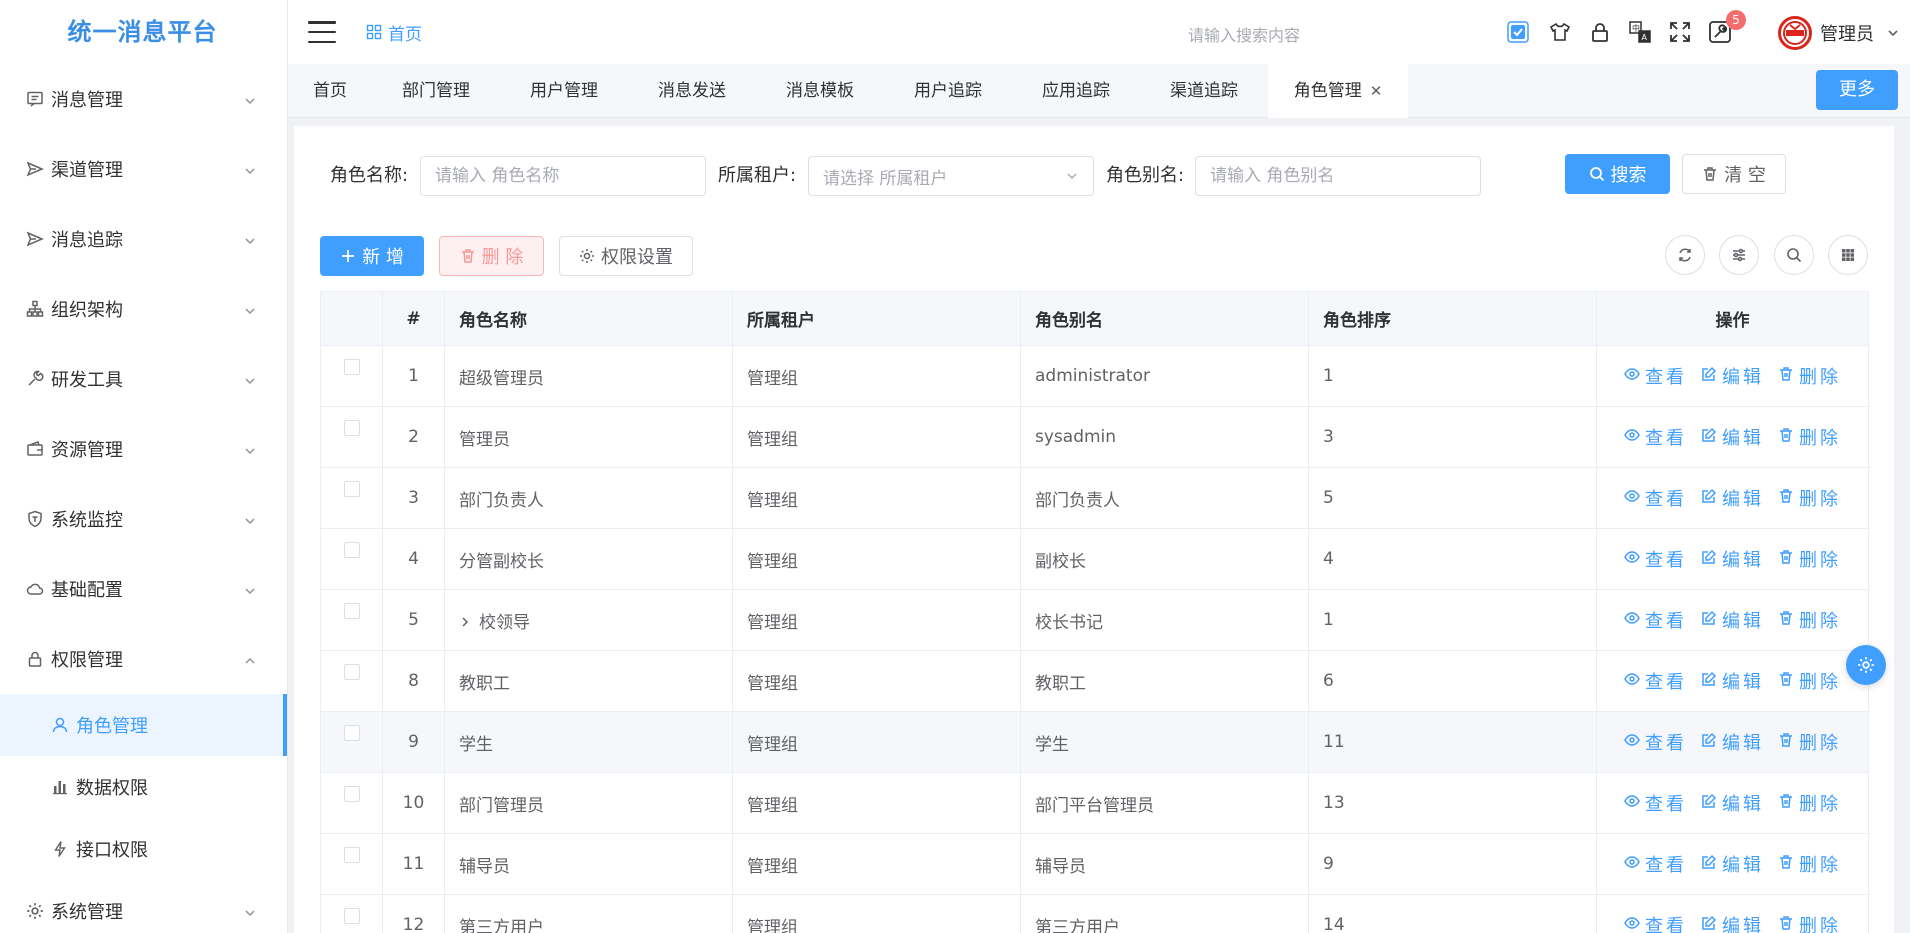 This screenshot has height=933, width=1910. Describe the element at coordinates (1094, 437) in the screenshot. I see `table-row: 2 管理员 管理组 sysadmin 3 查看 编辑 删除` at that location.